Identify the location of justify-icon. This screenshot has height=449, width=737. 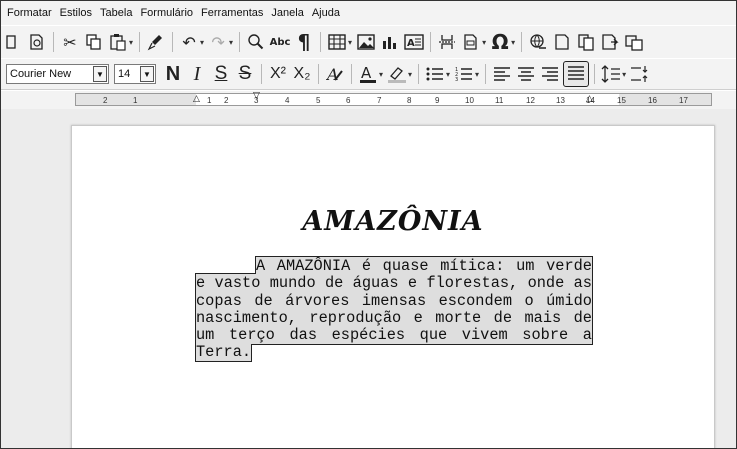
(576, 74).